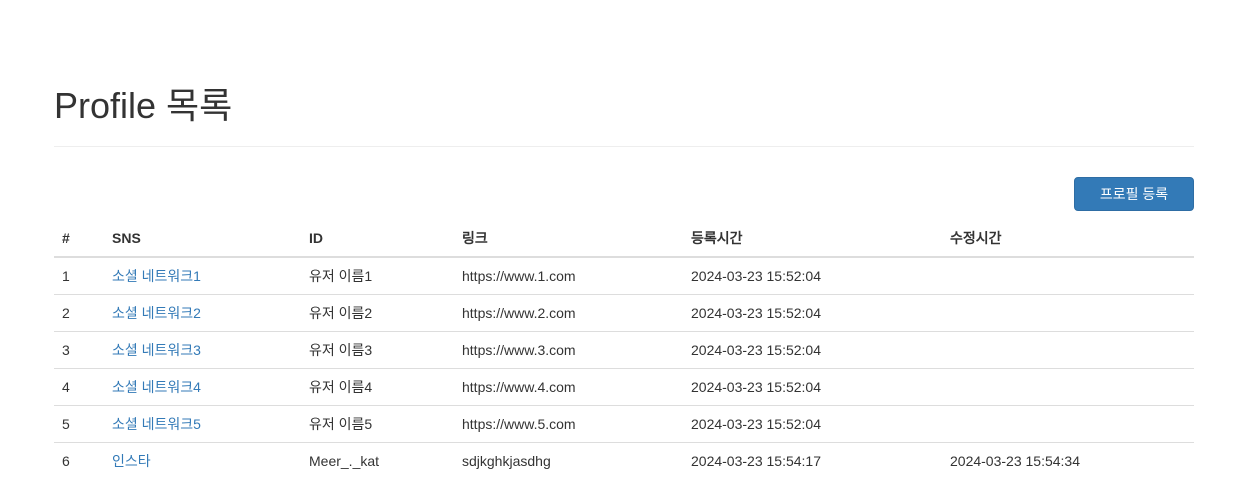  What do you see at coordinates (156, 313) in the screenshot?
I see `sns-link: 소셜 네트워크2` at bounding box center [156, 313].